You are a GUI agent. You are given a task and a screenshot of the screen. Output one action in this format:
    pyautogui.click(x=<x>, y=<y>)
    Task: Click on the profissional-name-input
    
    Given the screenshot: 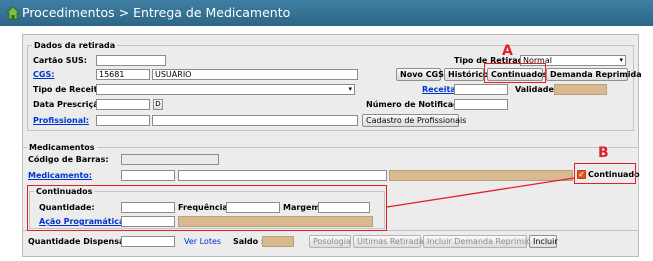 What is the action you would take?
    pyautogui.click(x=255, y=120)
    